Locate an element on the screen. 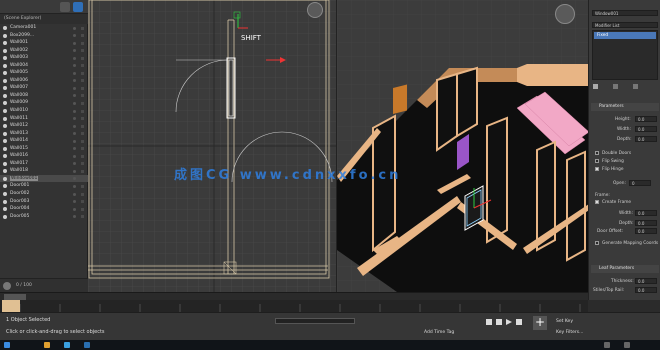 This screenshot has width=660, height=350. width-field: 0.0 is located at coordinates (646, 129).